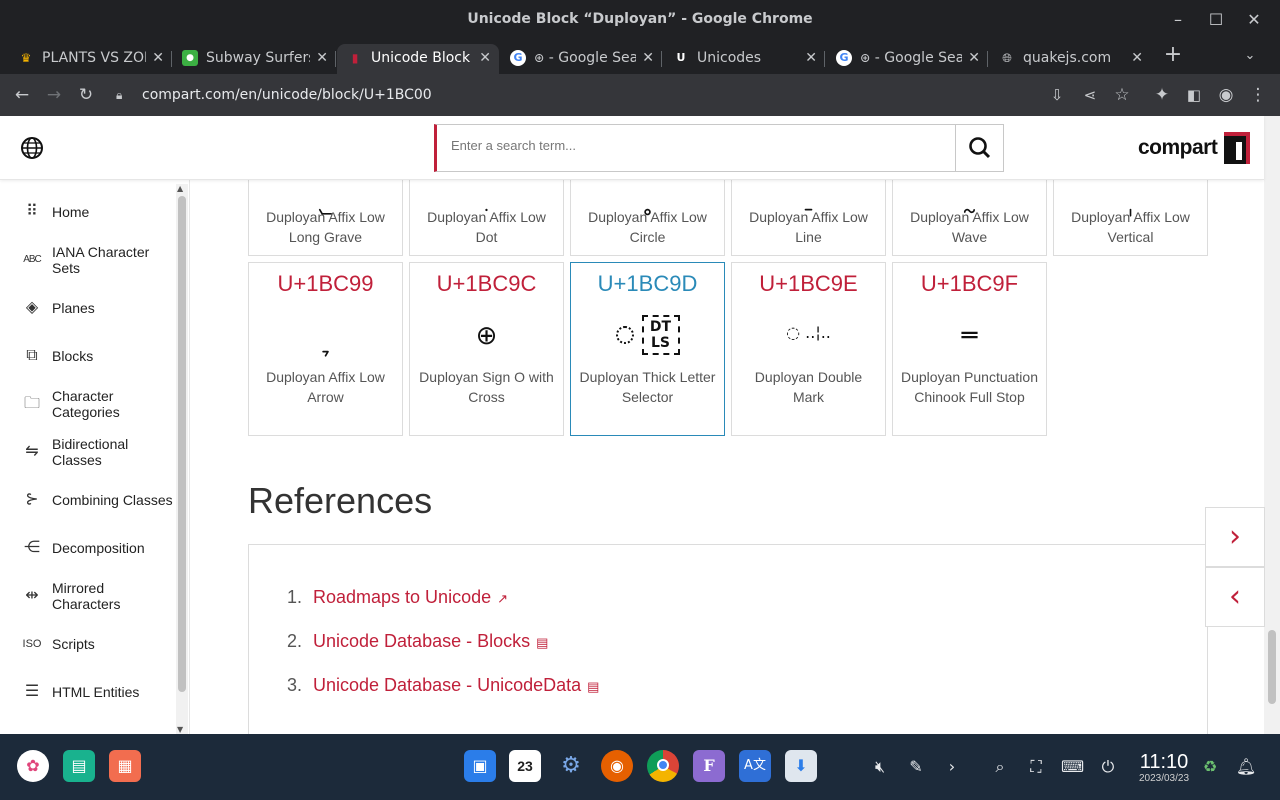 The width and height of the screenshot is (1280, 800). Describe the element at coordinates (88, 454) in the screenshot. I see `sidebar-item-bidirectional: ⇋ Bidirectional Classes` at that location.